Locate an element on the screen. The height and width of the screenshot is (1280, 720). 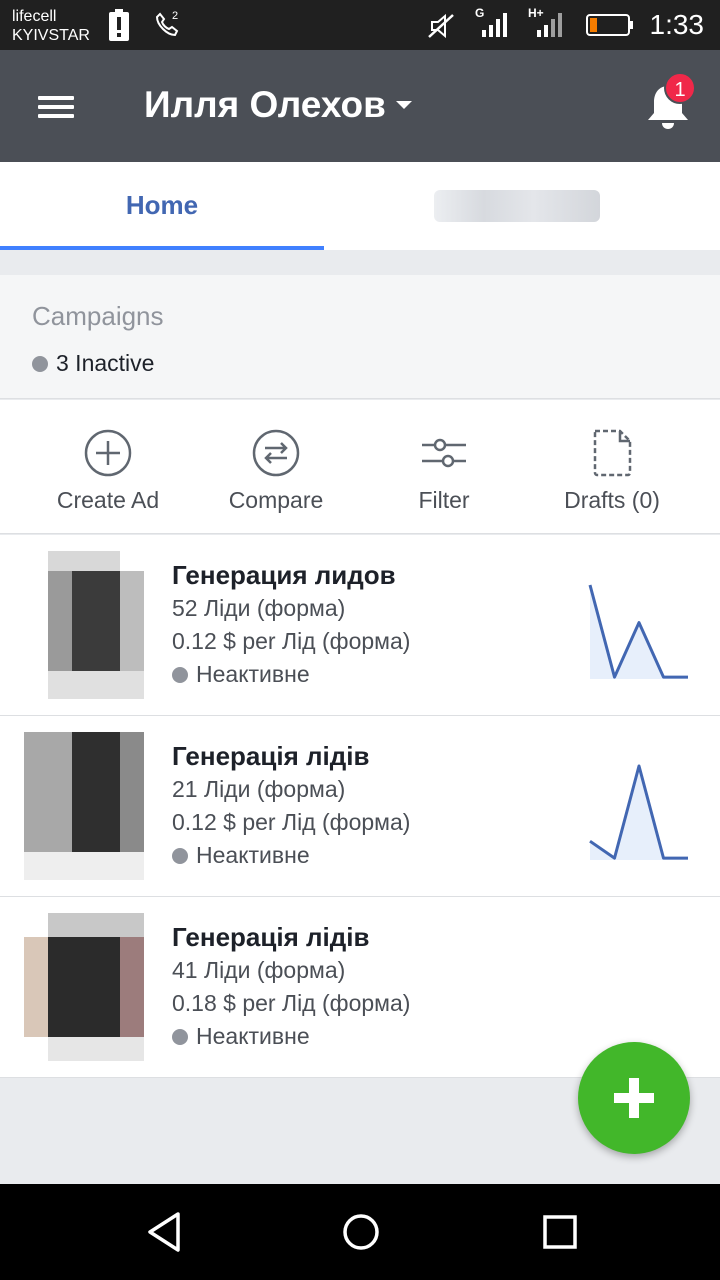
campaigns-status-label: 3 Inactive is located at coordinates (105, 363).